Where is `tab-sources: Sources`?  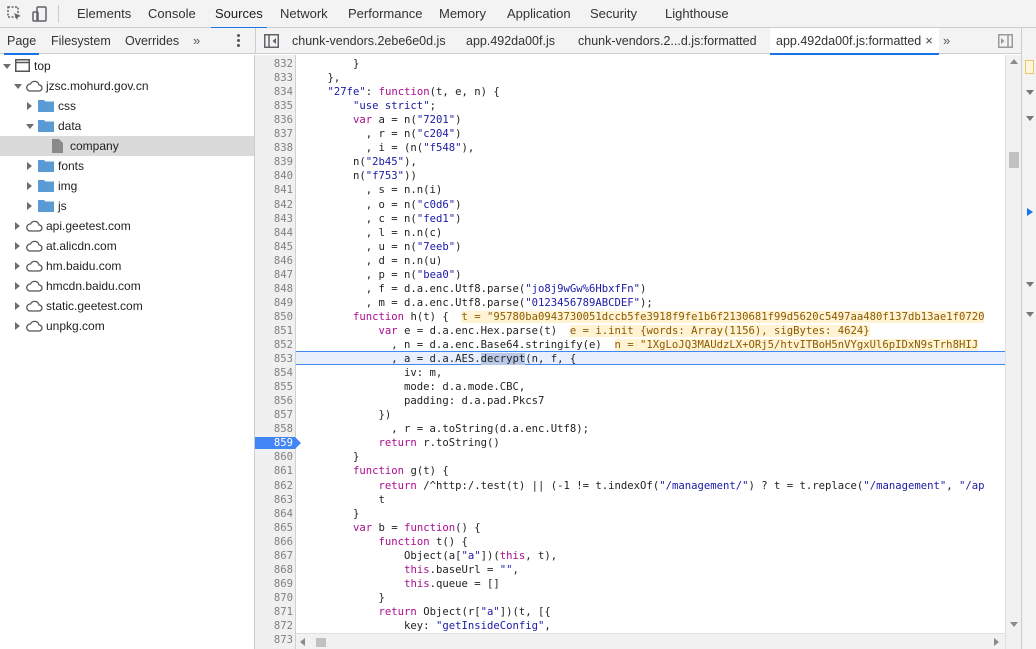 tab-sources: Sources is located at coordinates (239, 14).